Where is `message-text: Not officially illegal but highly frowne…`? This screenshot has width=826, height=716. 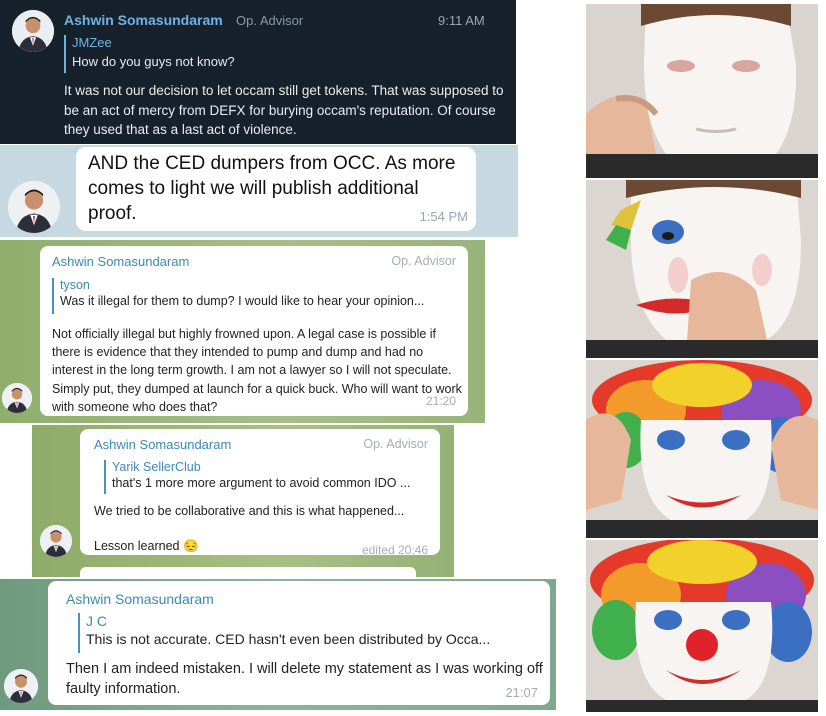
message-text: Not officially illegal but highly frowne… is located at coordinates (257, 370).